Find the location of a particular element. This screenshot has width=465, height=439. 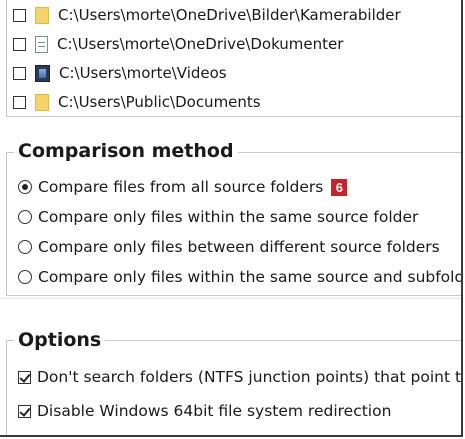

documents-icon is located at coordinates (41, 44).